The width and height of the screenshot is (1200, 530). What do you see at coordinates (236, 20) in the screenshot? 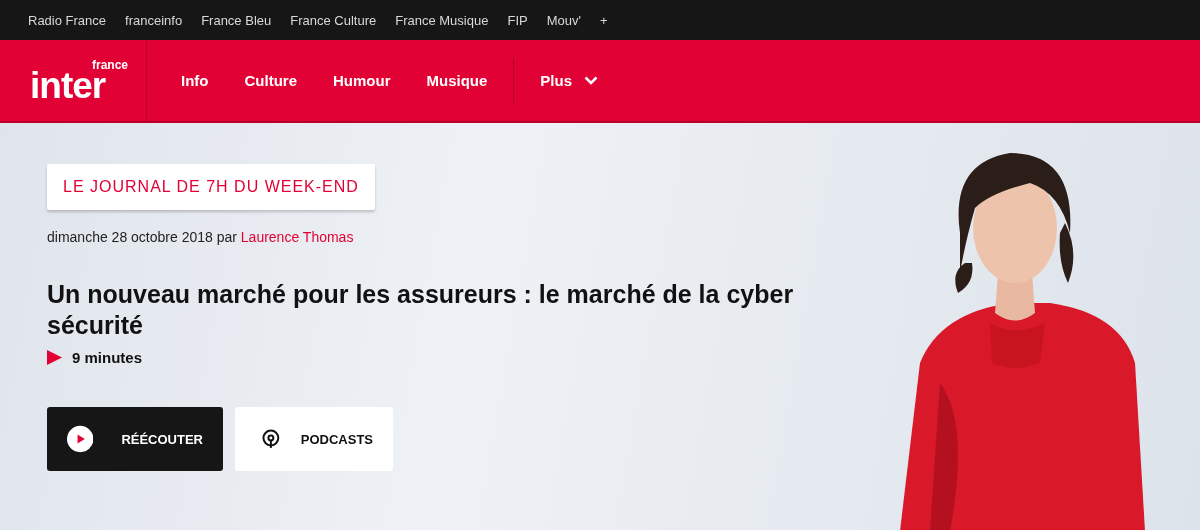
I see `network-link: France Bleu` at bounding box center [236, 20].